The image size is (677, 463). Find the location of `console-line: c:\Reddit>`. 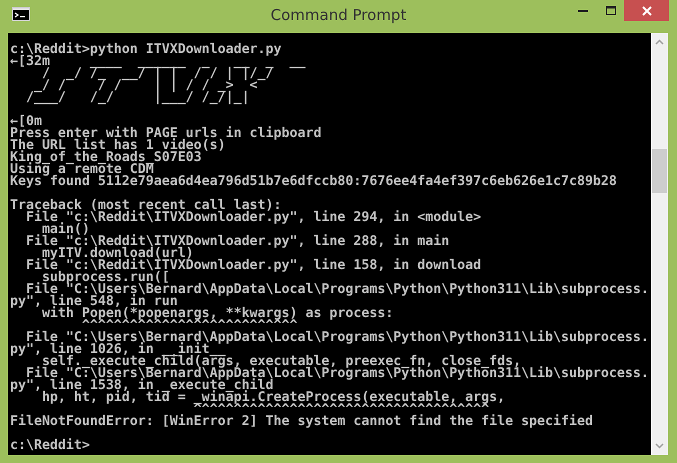

console-line: c:\Reddit> is located at coordinates (50, 446).